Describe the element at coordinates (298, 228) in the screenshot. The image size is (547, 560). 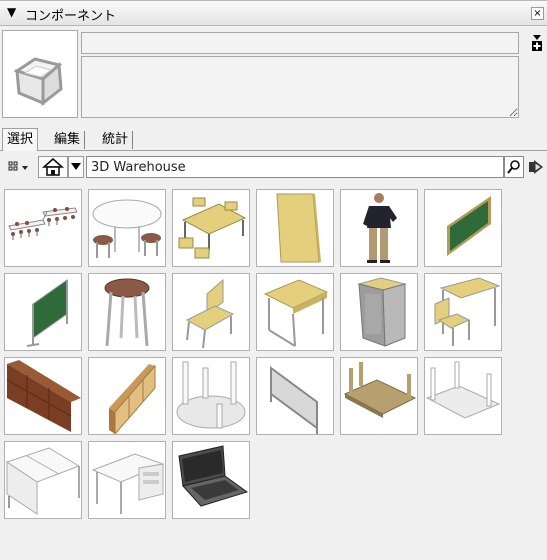
I see `board-panel-icon` at that location.